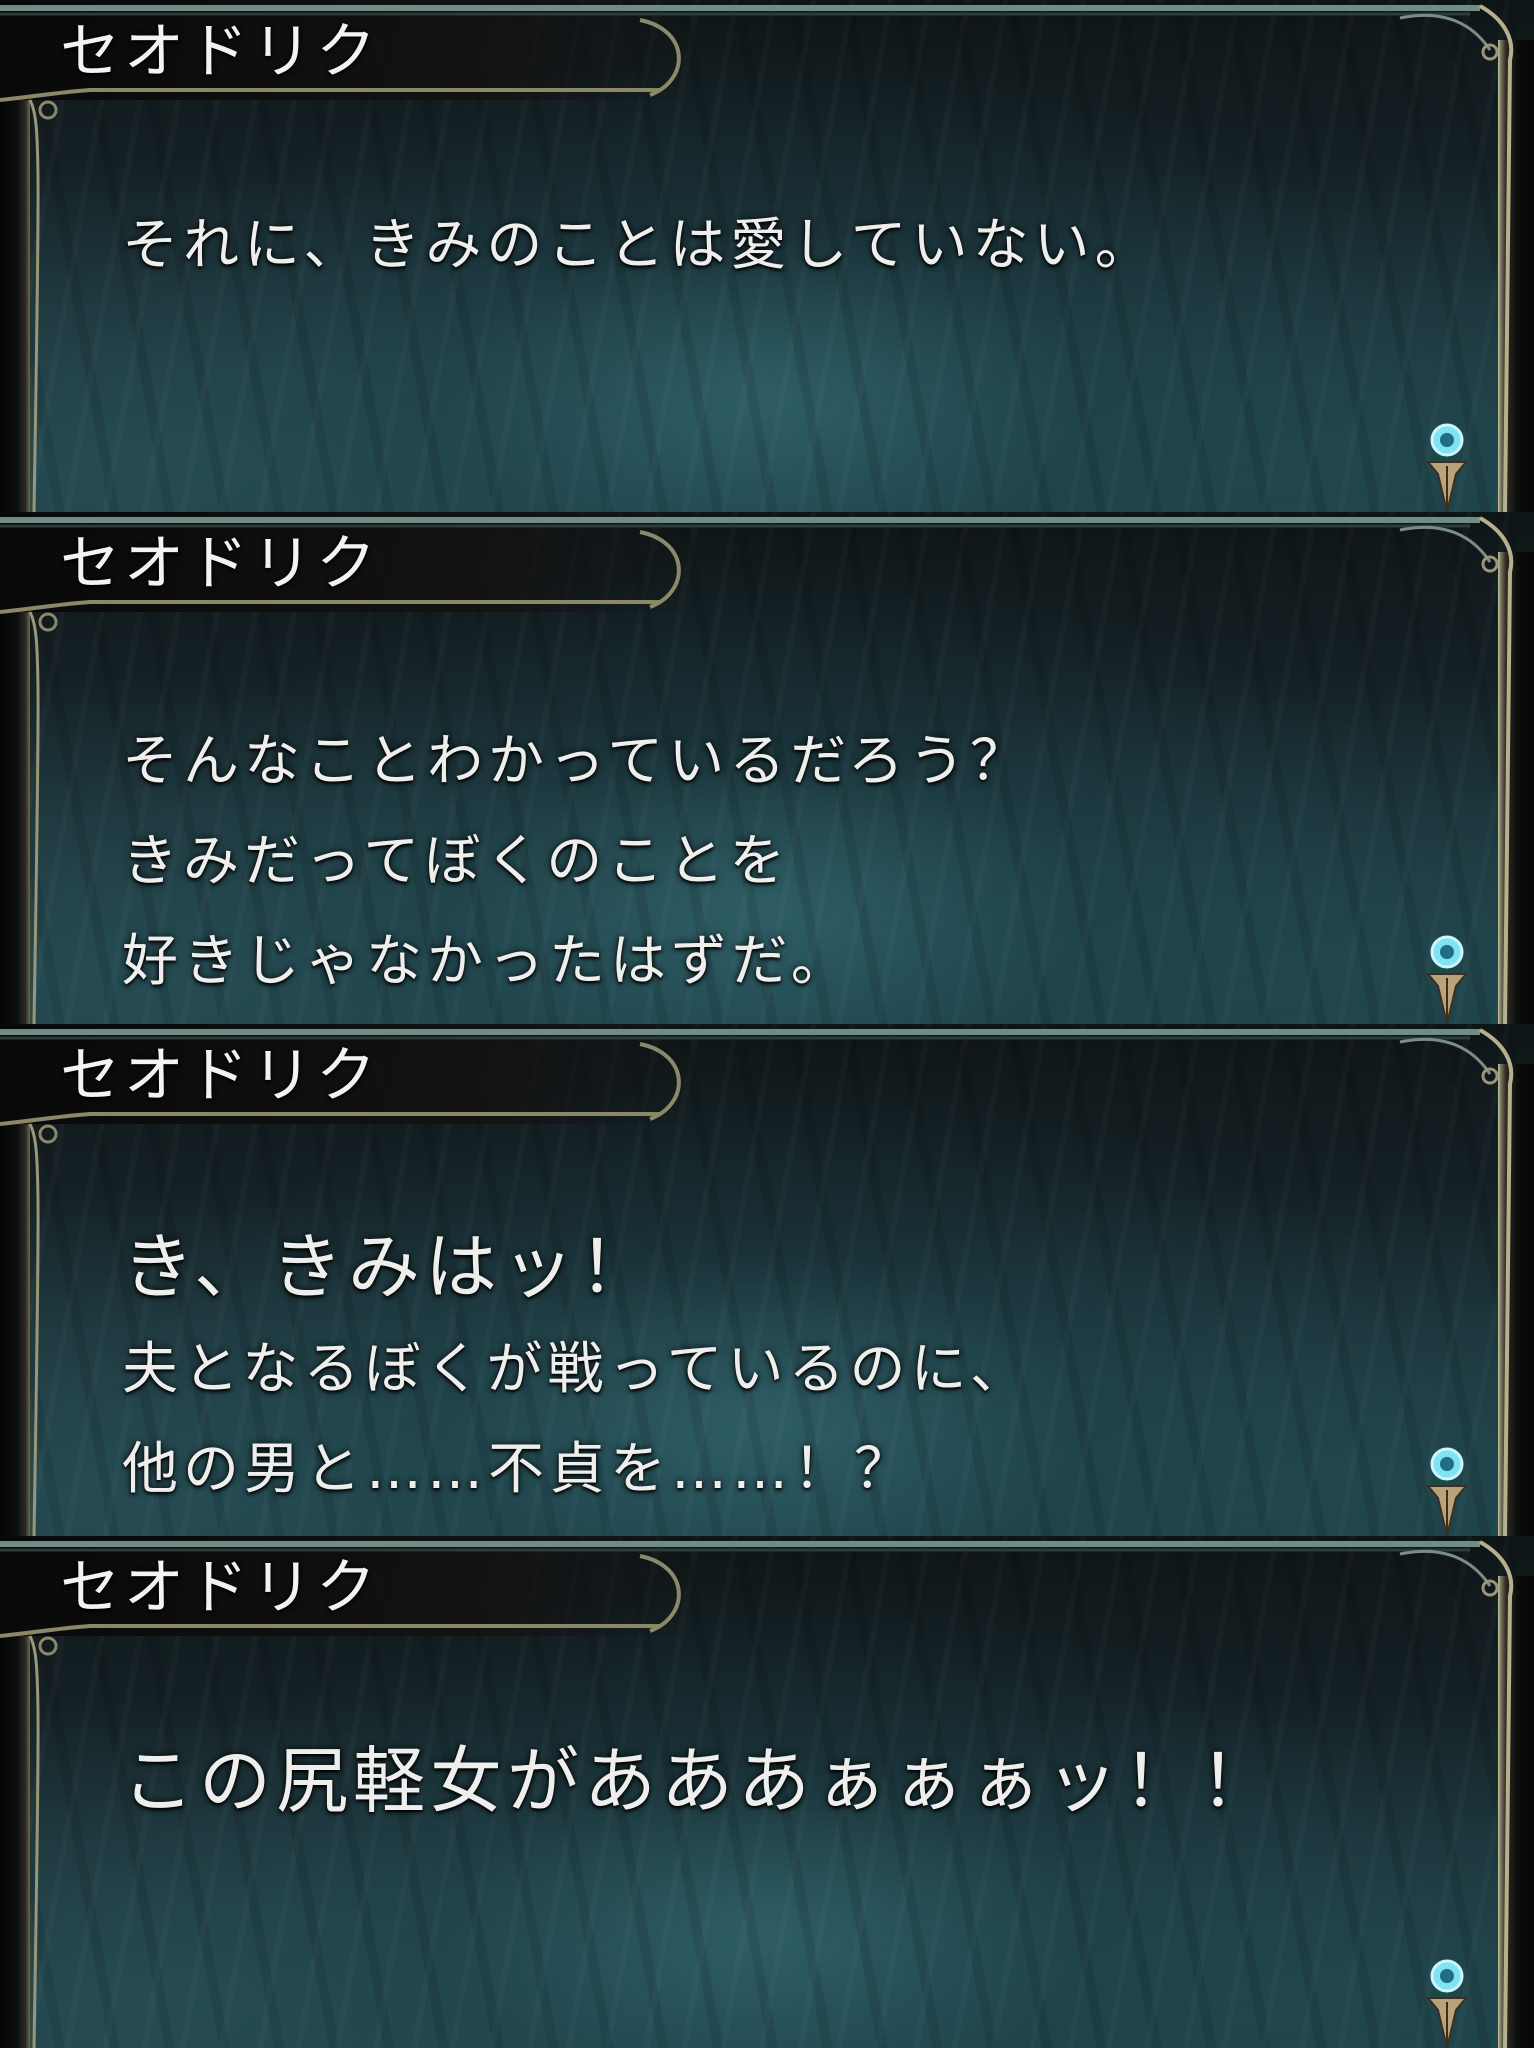 Image resolution: width=1534 pixels, height=2048 pixels. What do you see at coordinates (518, 1469) in the screenshot?
I see `dialogue-line: 他の男と……不貞を……！？` at bounding box center [518, 1469].